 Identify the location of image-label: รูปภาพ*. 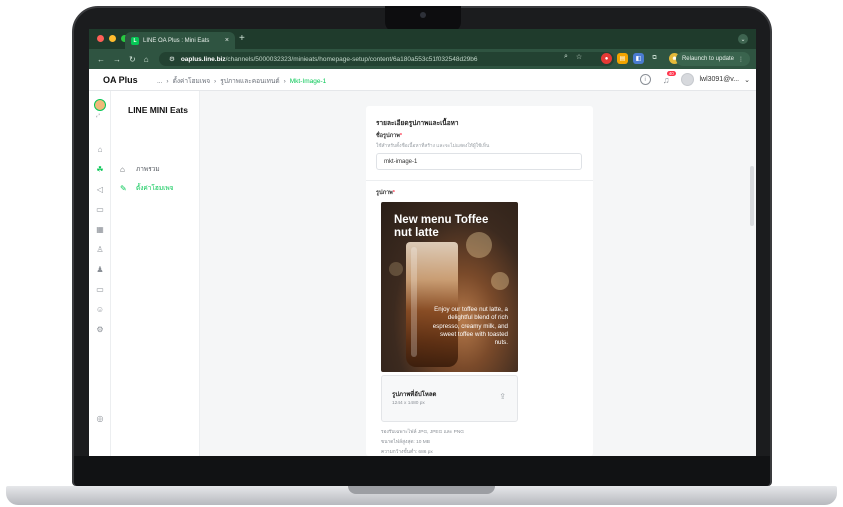
(385, 193).